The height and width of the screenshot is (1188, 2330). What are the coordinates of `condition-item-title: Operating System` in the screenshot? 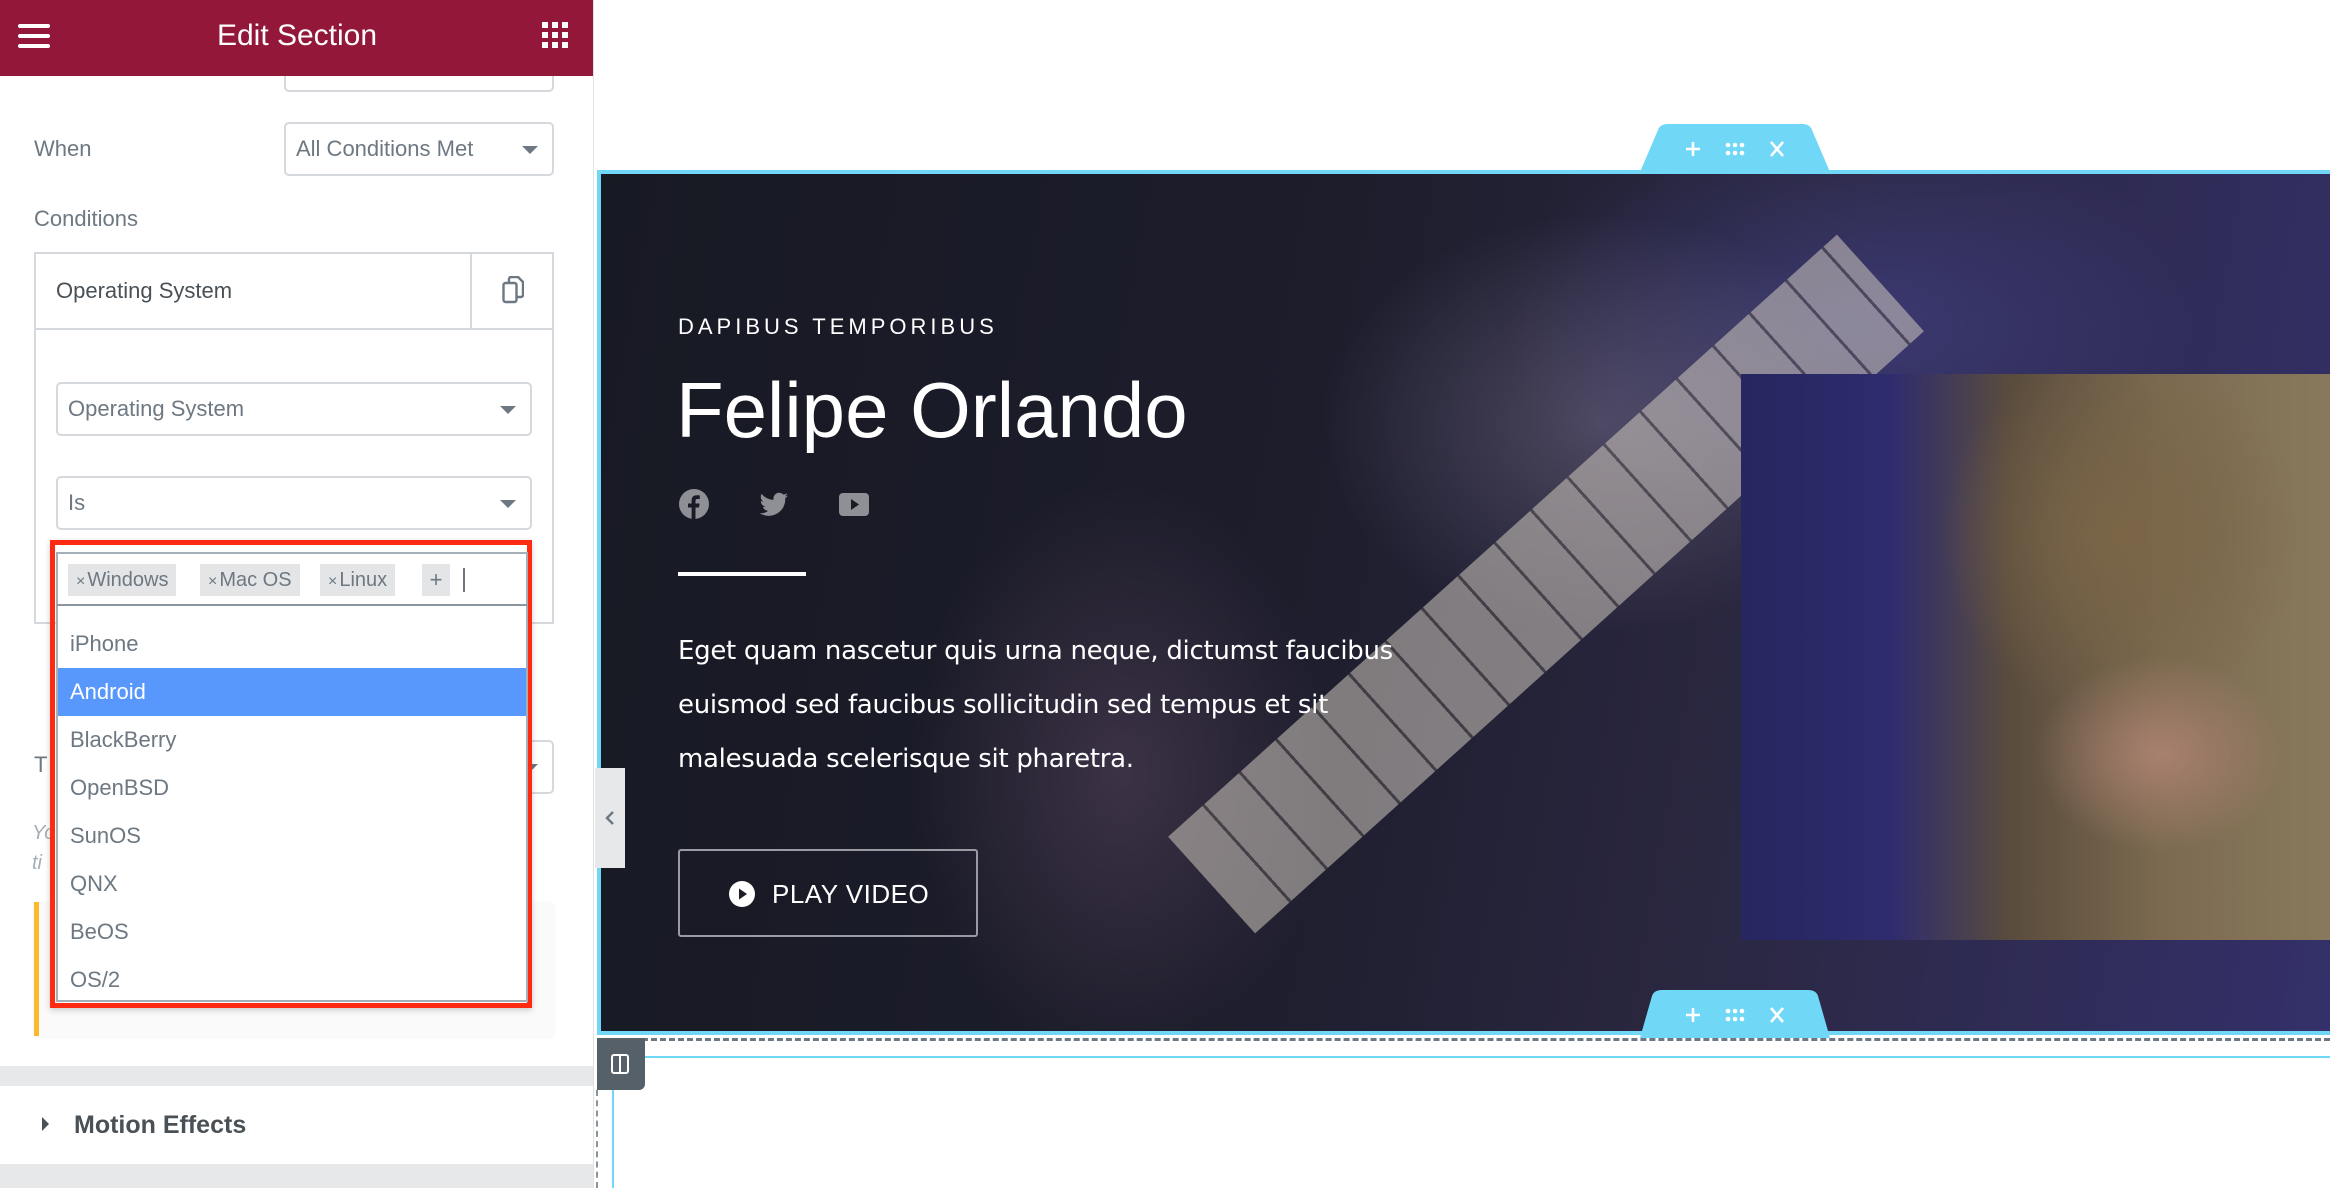 It's located at (144, 290).